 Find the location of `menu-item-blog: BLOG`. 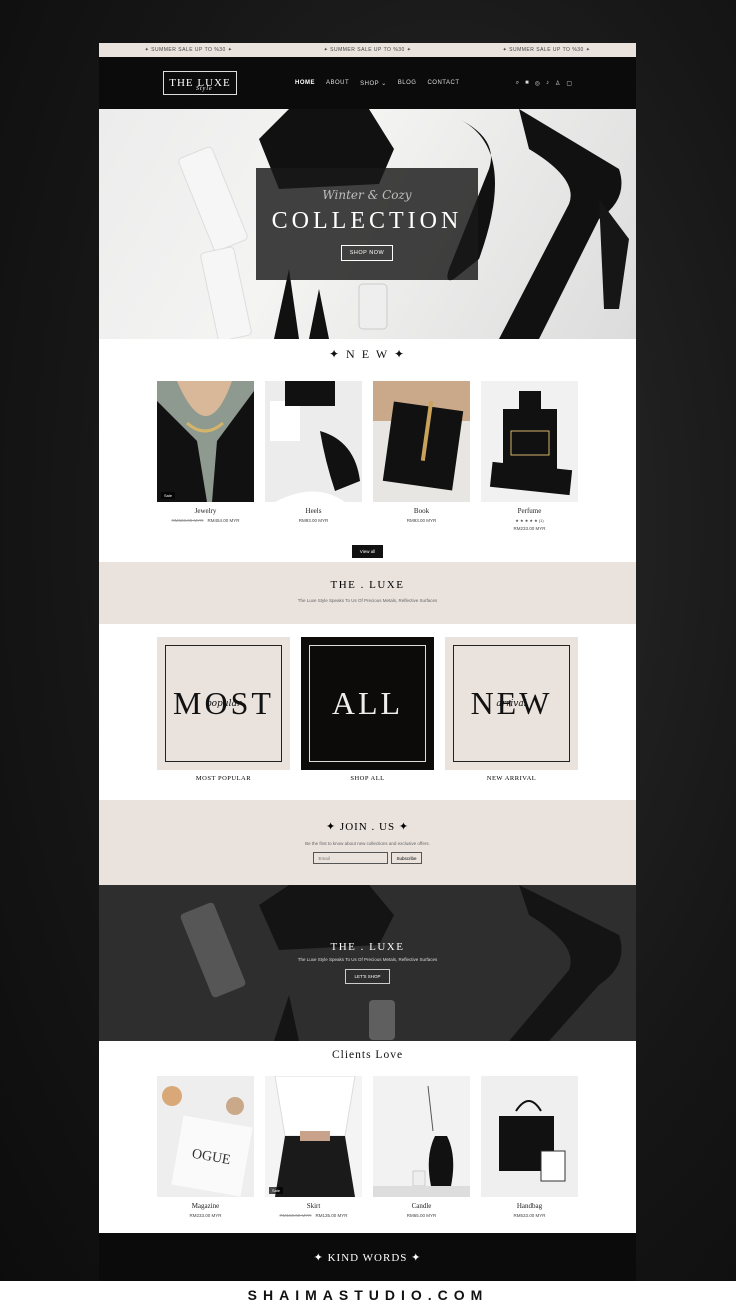

menu-item-blog: BLOG is located at coordinates (407, 83).